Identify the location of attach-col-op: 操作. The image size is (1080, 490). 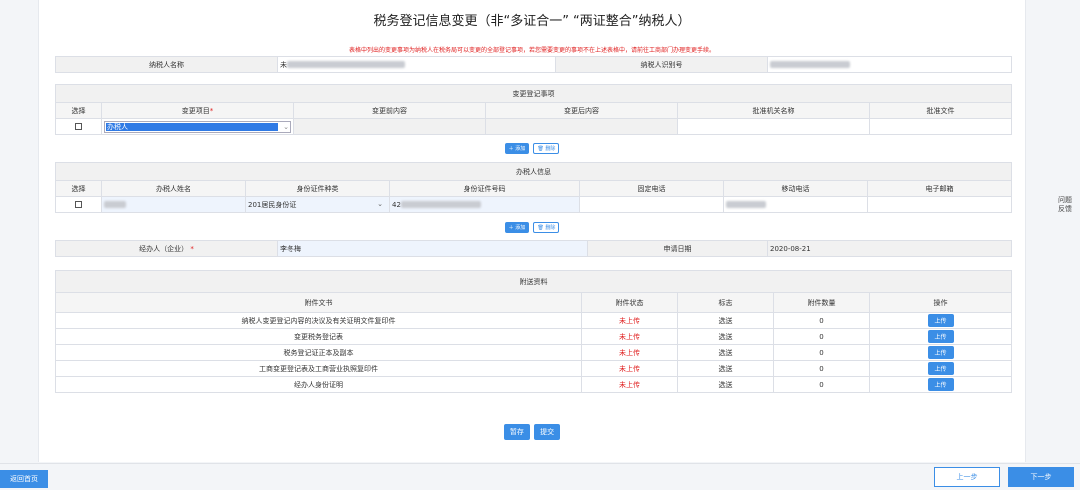
(940, 302).